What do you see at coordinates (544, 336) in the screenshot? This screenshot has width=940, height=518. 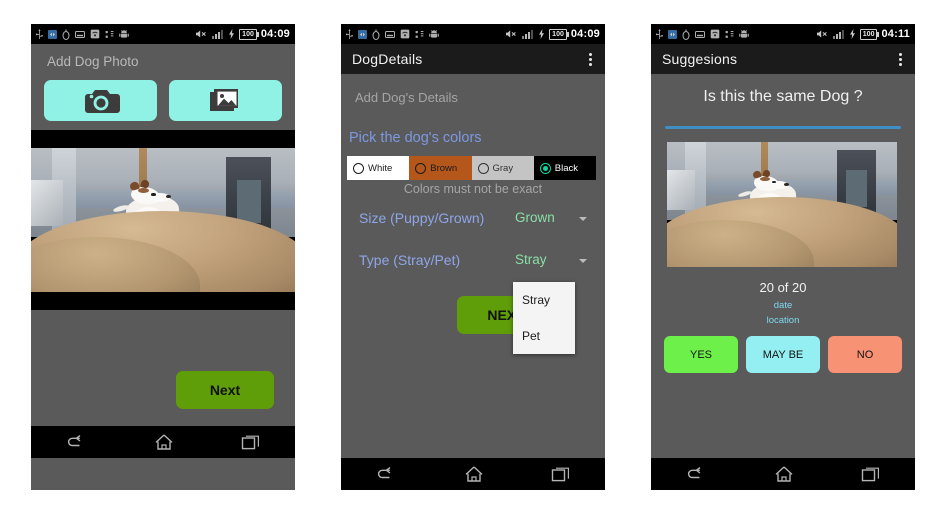 I see `dropdown-option-pet: Pet` at bounding box center [544, 336].